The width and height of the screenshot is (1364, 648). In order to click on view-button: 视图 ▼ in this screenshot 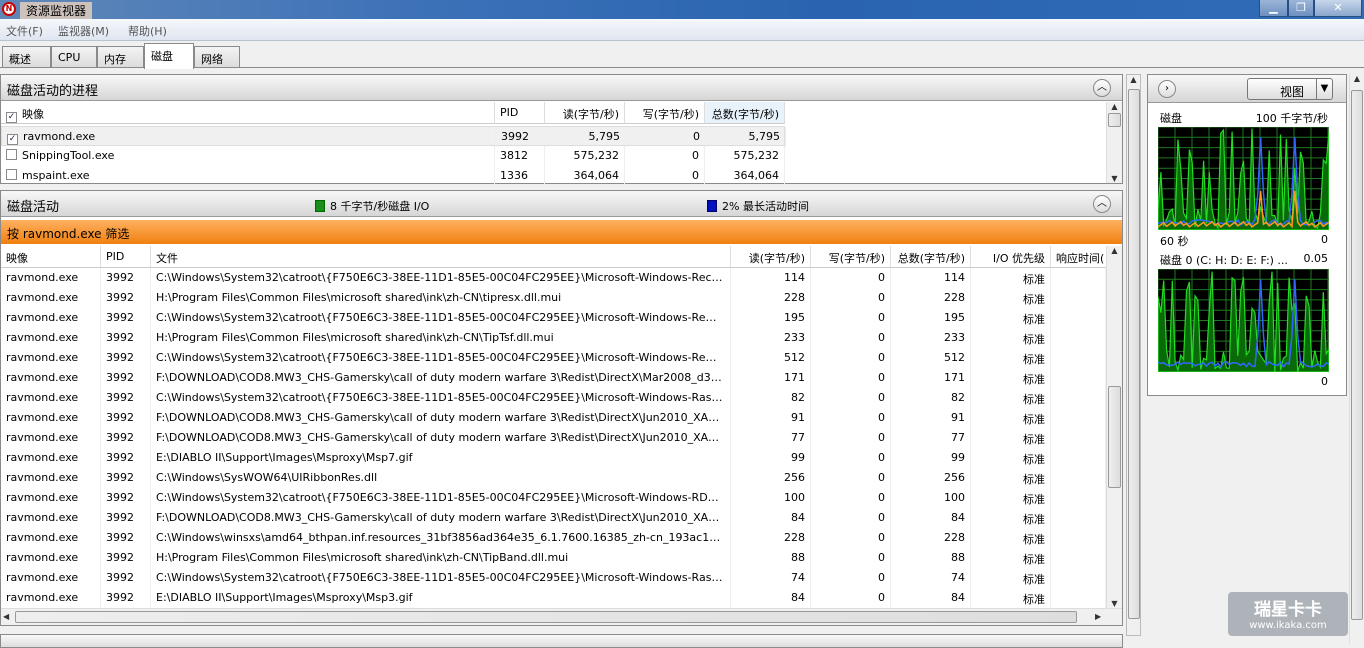, I will do `click(1290, 89)`.